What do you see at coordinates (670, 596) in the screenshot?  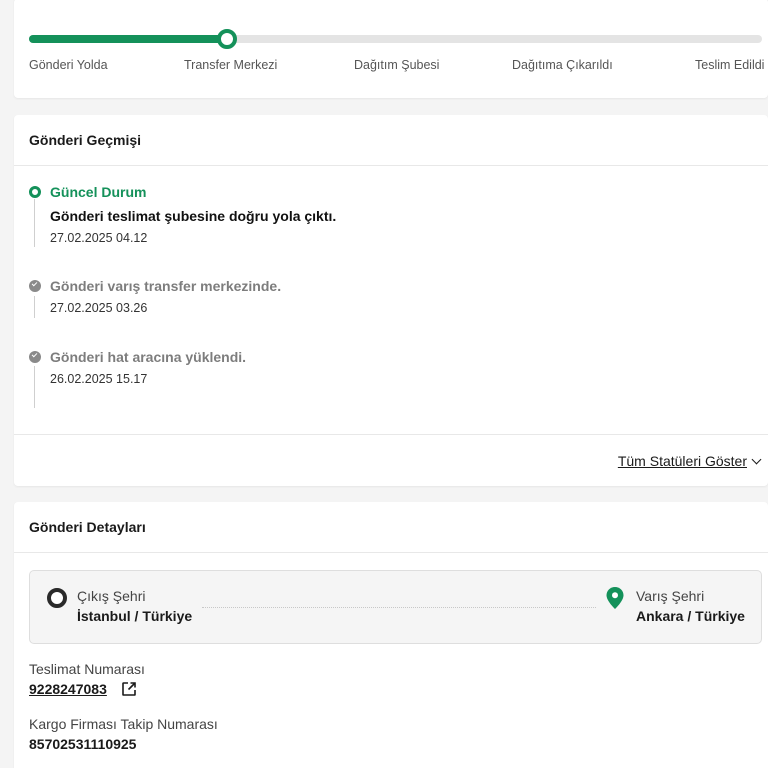 I see `destination-label: Varış Şehri` at bounding box center [670, 596].